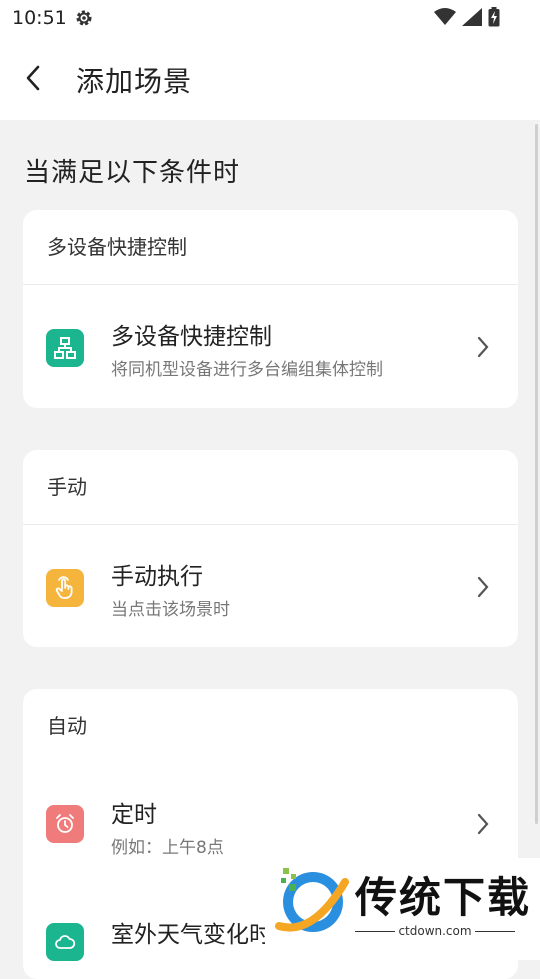  Describe the element at coordinates (132, 173) in the screenshot. I see `section-title: 当满足以下条件时` at that location.